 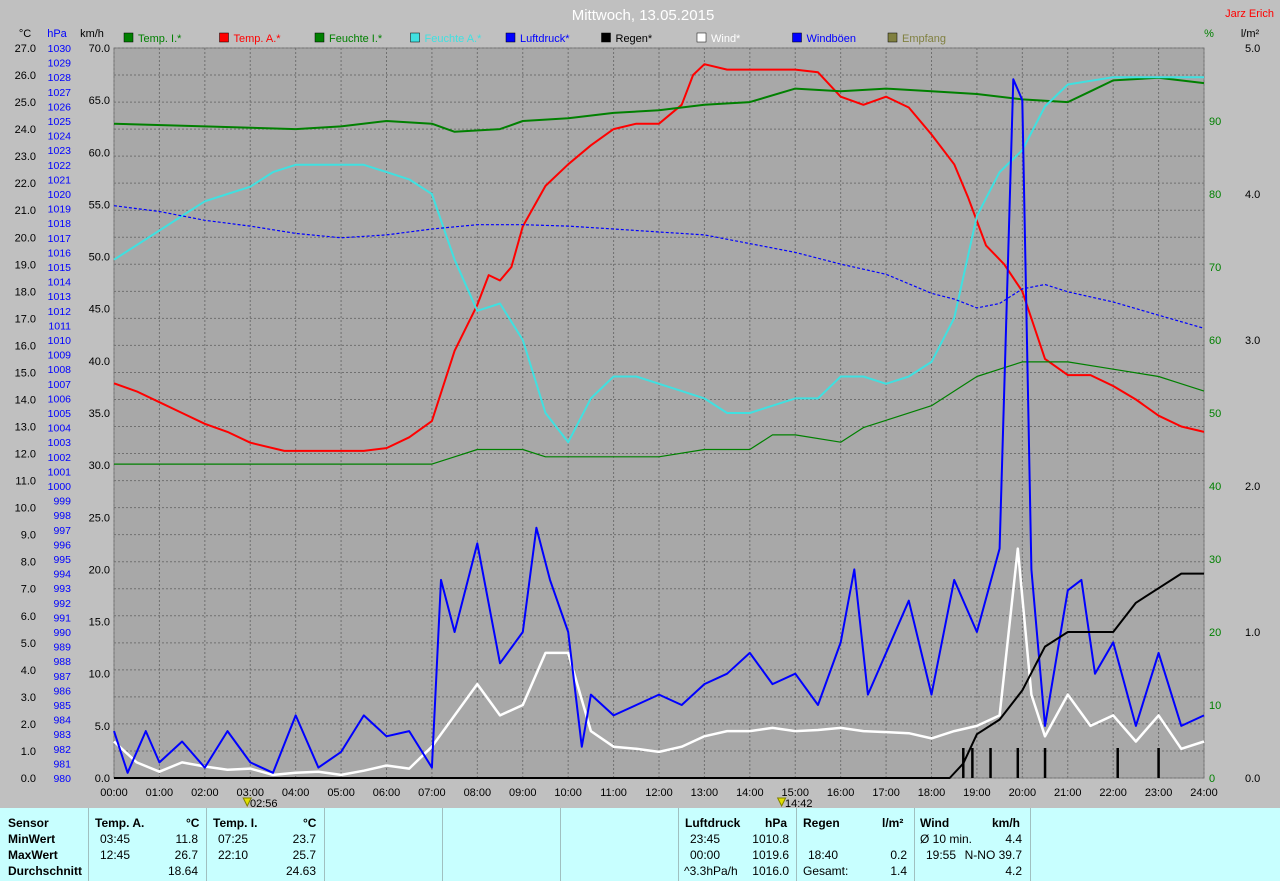 I want to click on wind-avg10: 4.4, so click(x=1013, y=839).